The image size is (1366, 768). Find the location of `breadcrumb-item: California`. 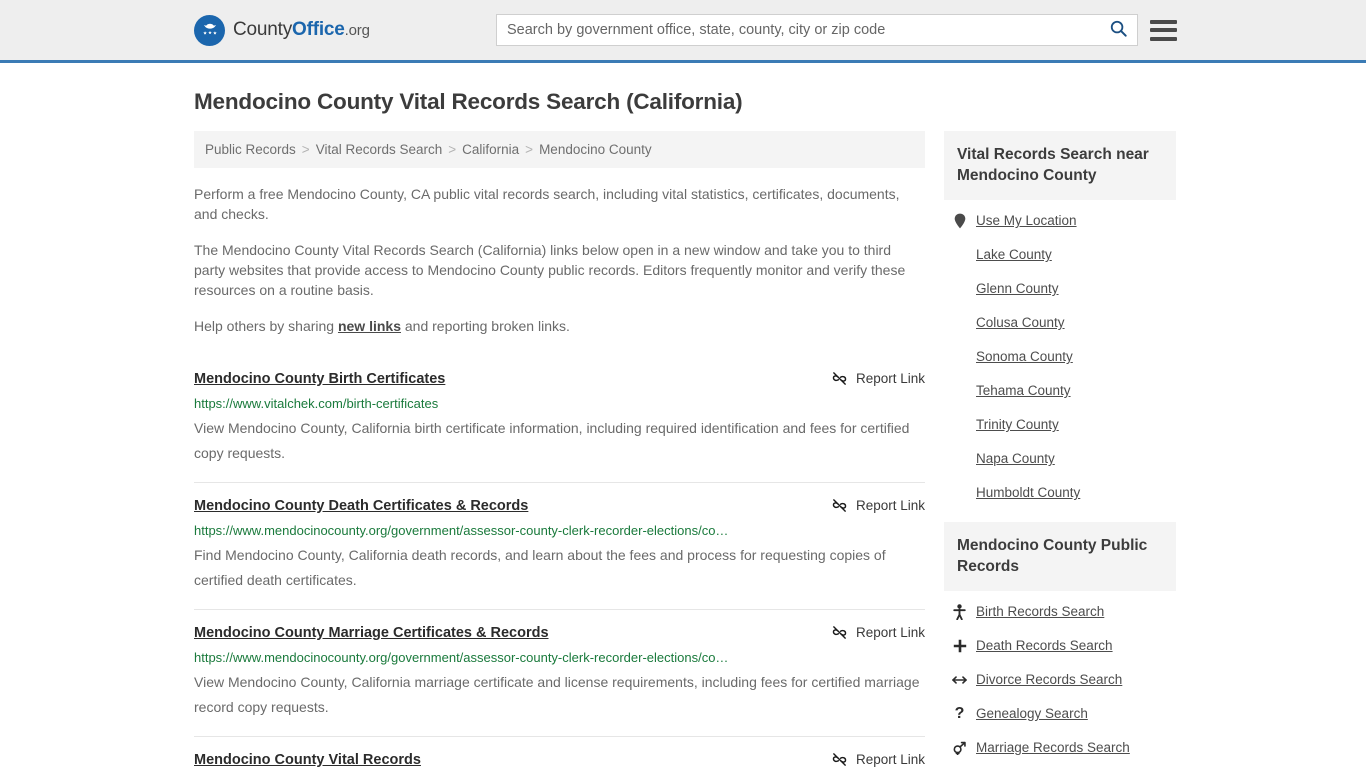

breadcrumb-item: California is located at coordinates (490, 149).